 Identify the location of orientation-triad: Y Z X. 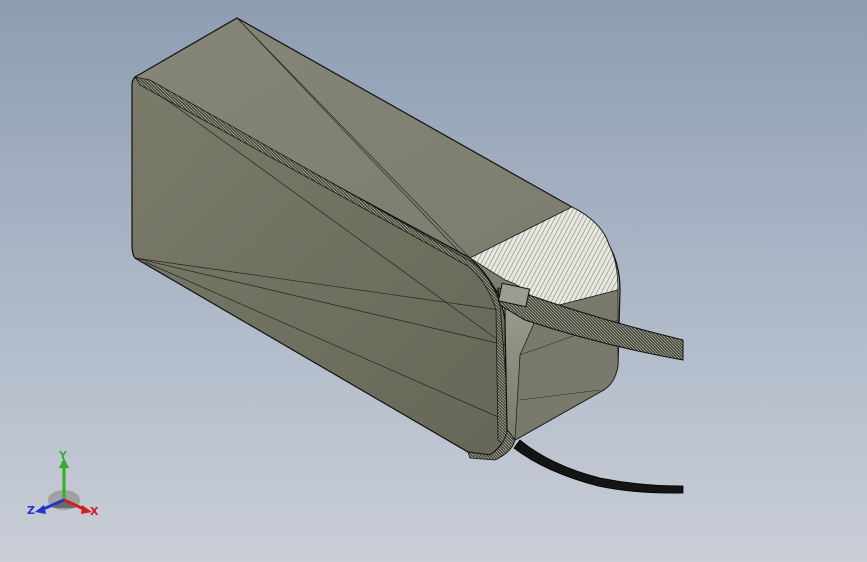
(64, 488).